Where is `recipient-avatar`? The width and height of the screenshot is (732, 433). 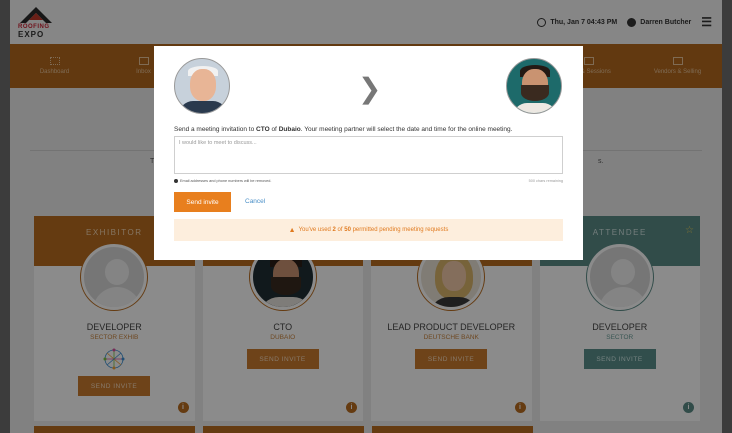
recipient-avatar is located at coordinates (534, 86).